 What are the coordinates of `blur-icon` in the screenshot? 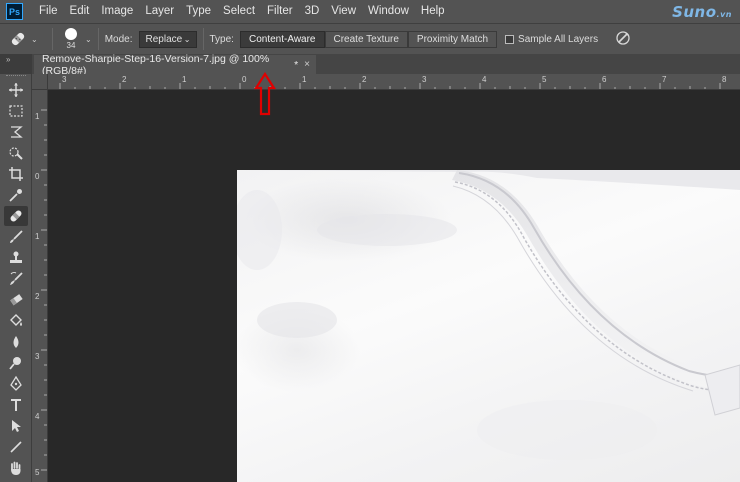 It's located at (16, 342).